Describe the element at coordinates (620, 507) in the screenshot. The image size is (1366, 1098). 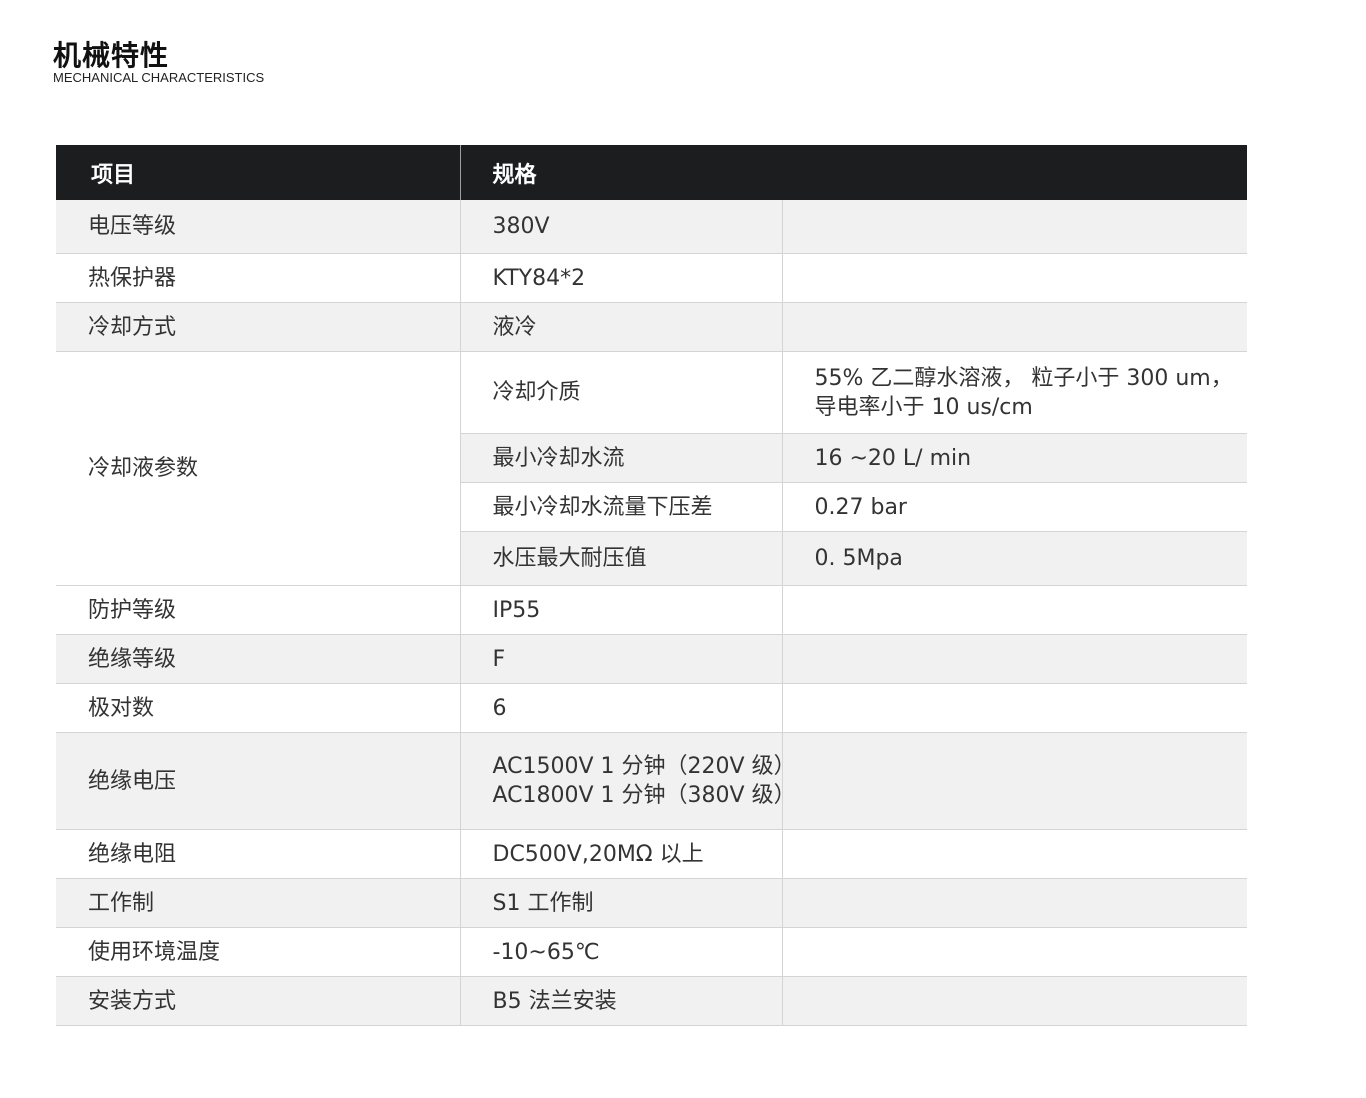
I see `coolant-drop-label: 最小冷却水流量下压差` at that location.